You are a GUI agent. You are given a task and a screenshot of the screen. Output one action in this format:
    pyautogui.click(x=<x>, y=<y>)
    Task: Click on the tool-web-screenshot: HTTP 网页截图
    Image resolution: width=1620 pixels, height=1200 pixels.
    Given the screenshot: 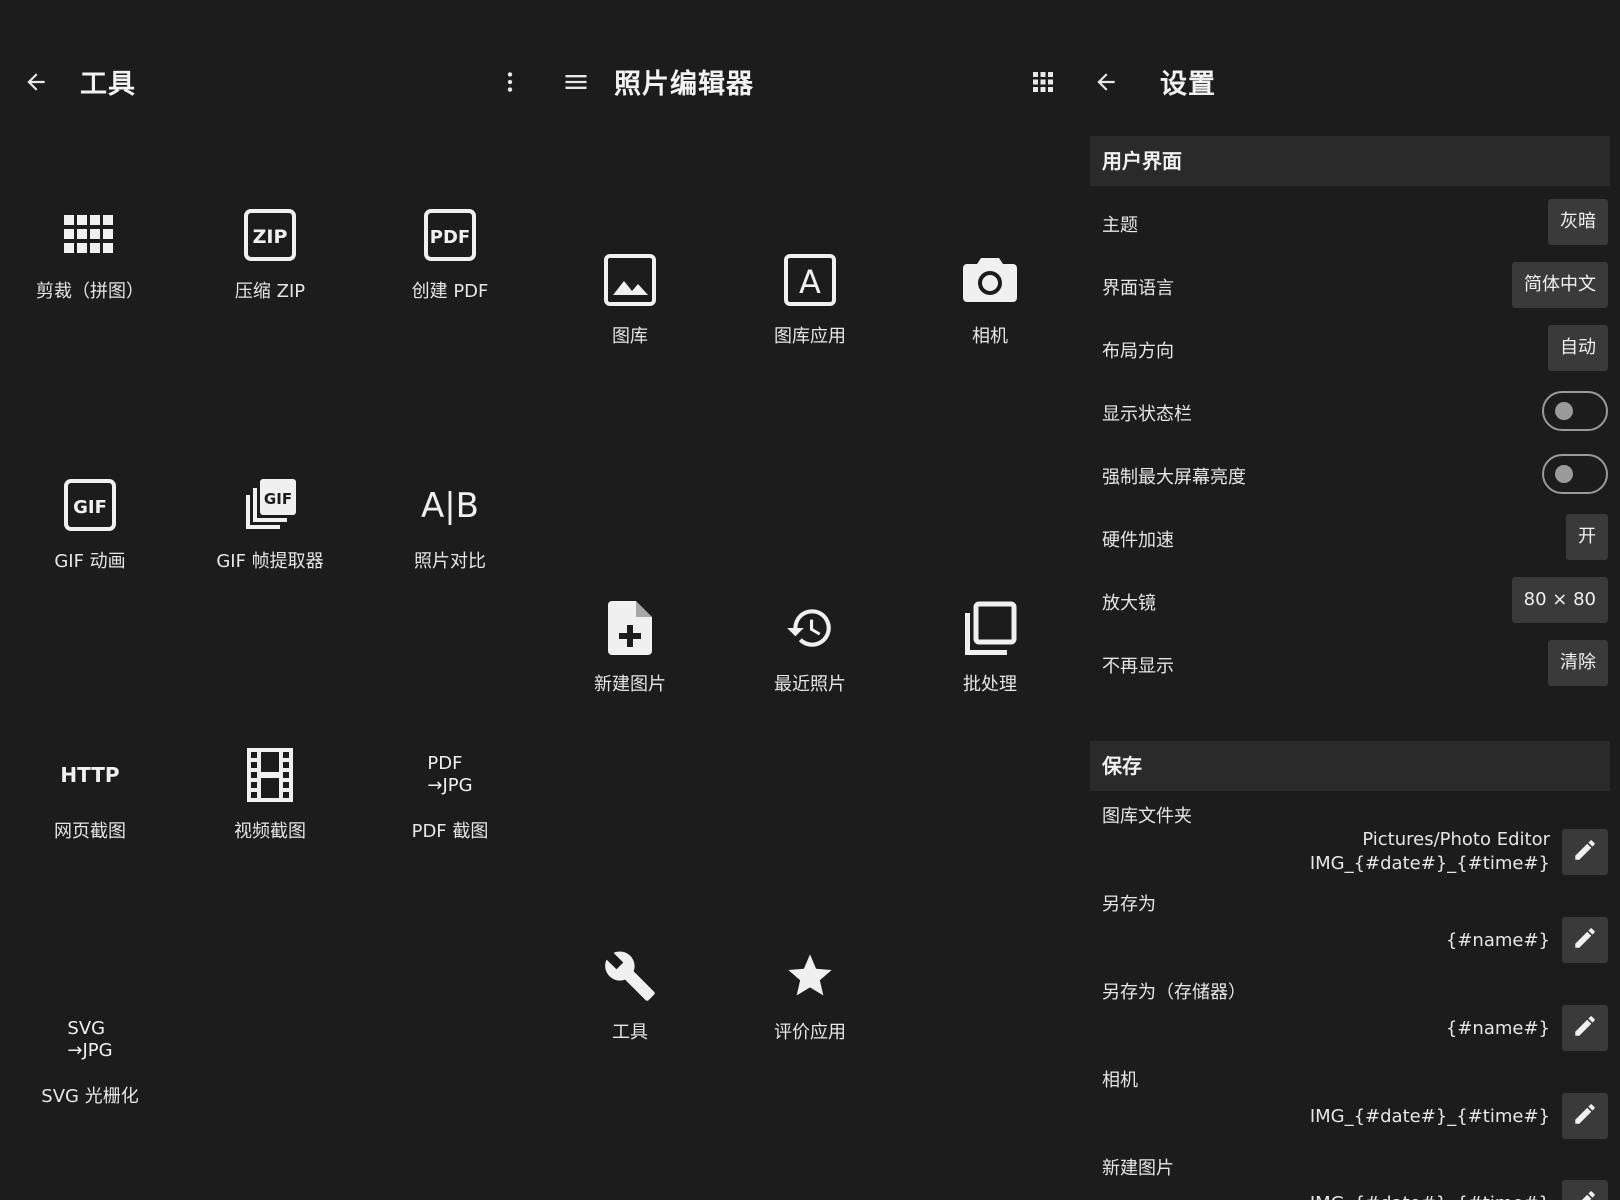 What is the action you would take?
    pyautogui.click(x=90, y=800)
    